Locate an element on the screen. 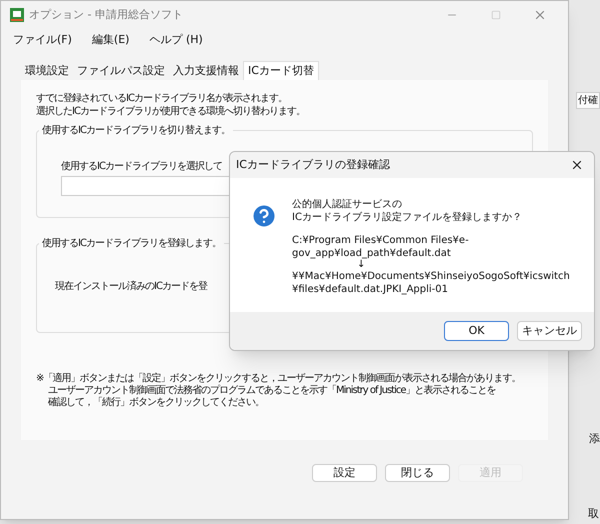 Image resolution: width=600 pixels, height=524 pixels. dialog-button: OK is located at coordinates (476, 331).